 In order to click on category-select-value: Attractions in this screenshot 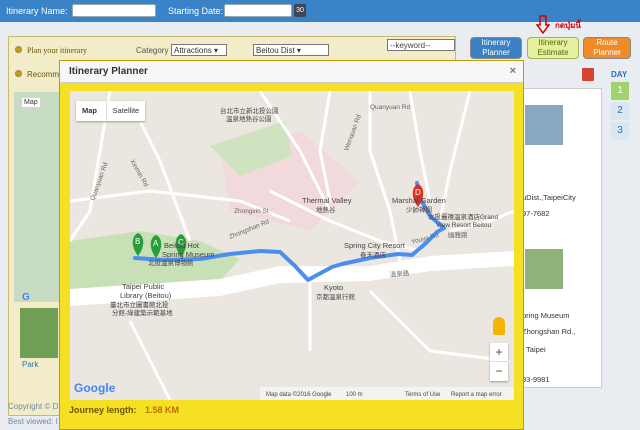, I will do `click(193, 50)`.